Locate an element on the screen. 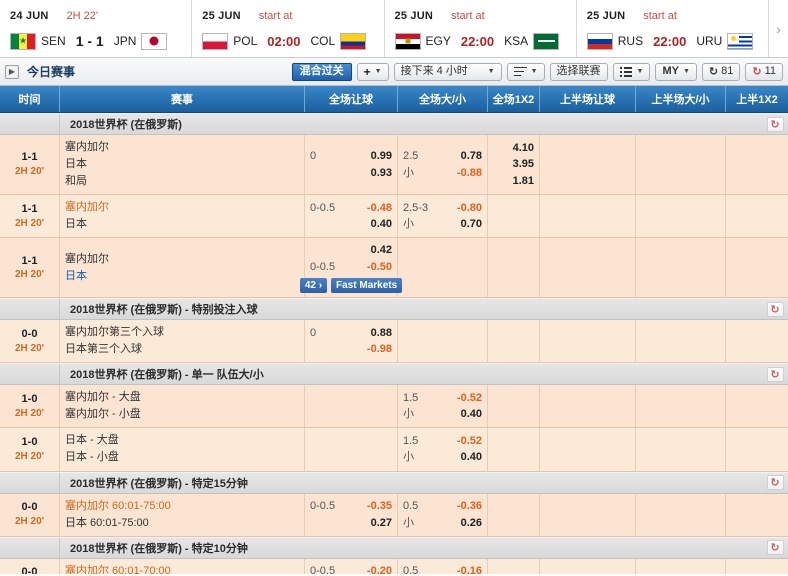  full-overunder-cell: 0.5 -0.36 小 0.26 is located at coordinates (443, 514).